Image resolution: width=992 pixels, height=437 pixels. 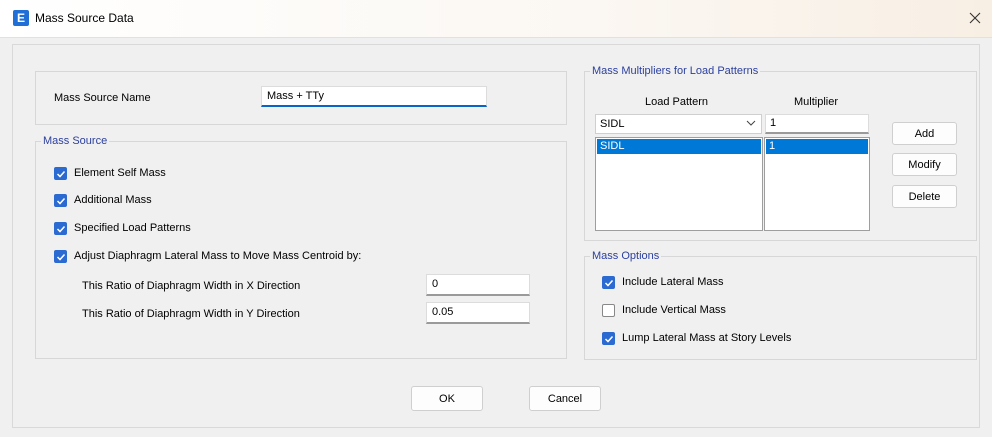 I want to click on additional-mass-checkbox, so click(x=60, y=200).